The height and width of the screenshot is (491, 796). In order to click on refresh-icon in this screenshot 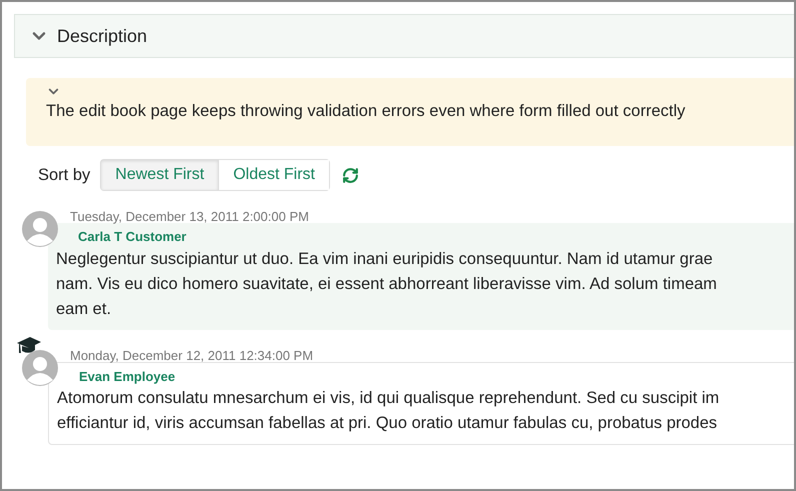, I will do `click(350, 175)`.